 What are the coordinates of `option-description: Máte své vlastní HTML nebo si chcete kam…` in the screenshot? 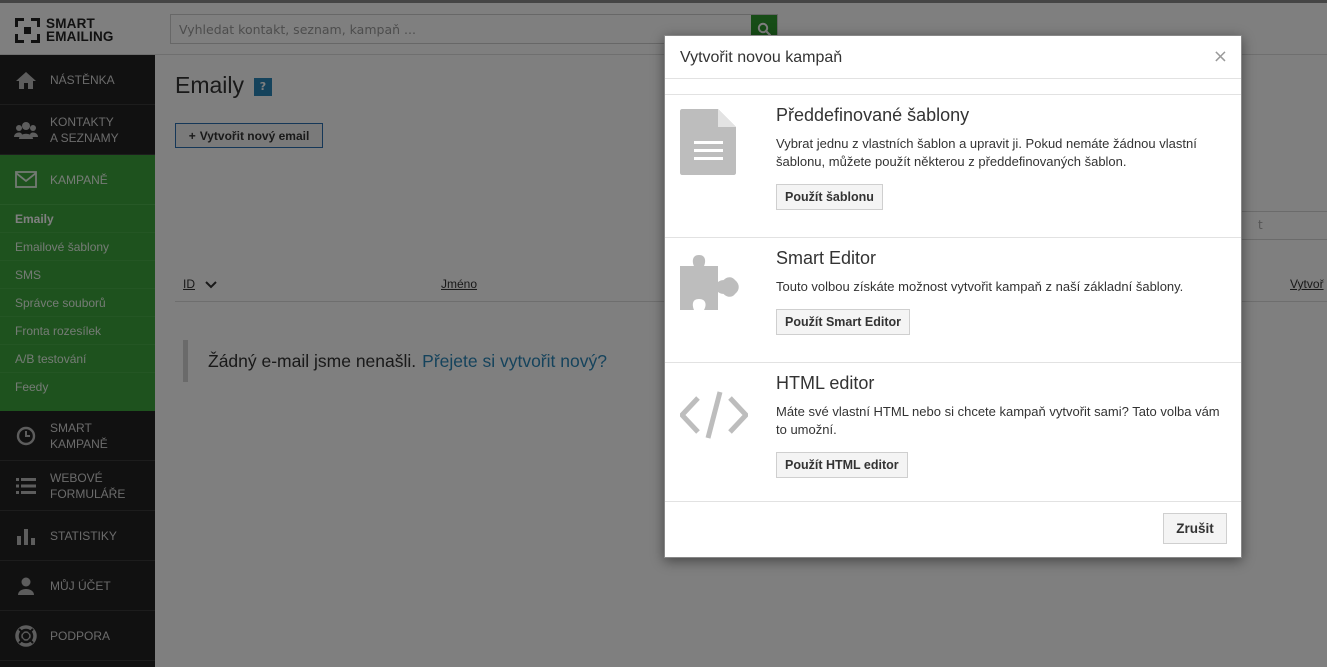 It's located at (998, 420).